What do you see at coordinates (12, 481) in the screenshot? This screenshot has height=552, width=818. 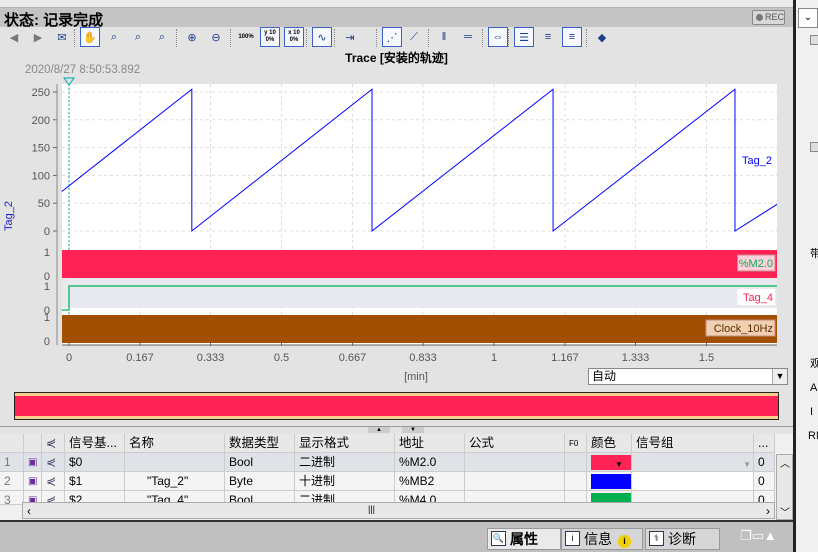 I see `row-number: 2` at bounding box center [12, 481].